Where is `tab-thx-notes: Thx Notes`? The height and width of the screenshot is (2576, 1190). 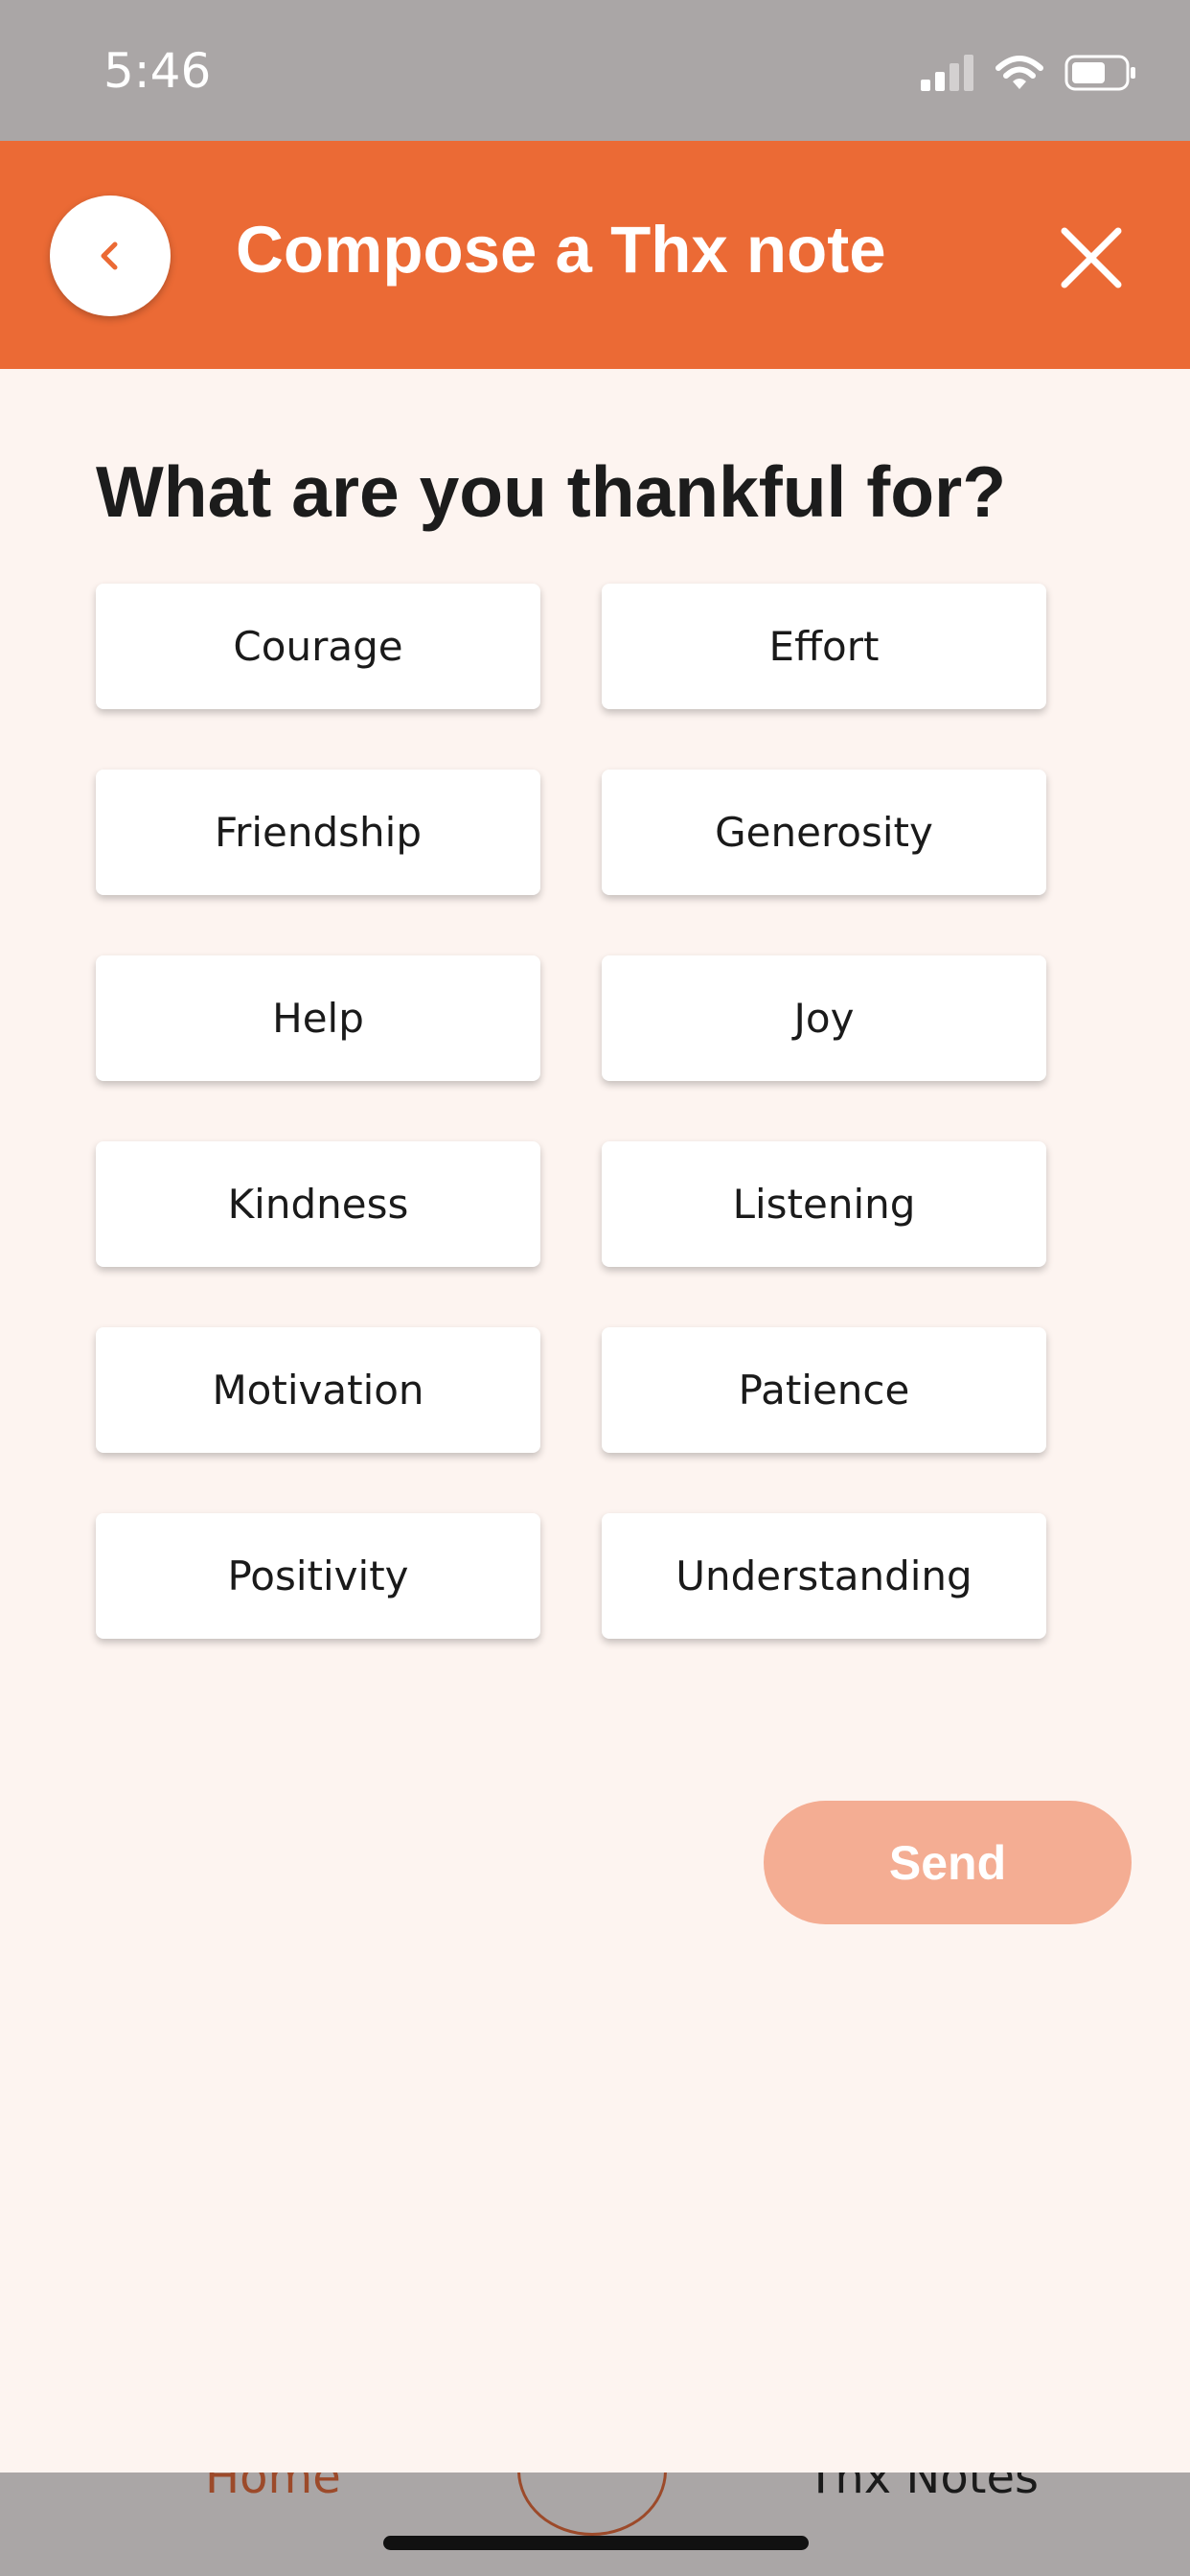 tab-thx-notes: Thx Notes is located at coordinates (923, 2489).